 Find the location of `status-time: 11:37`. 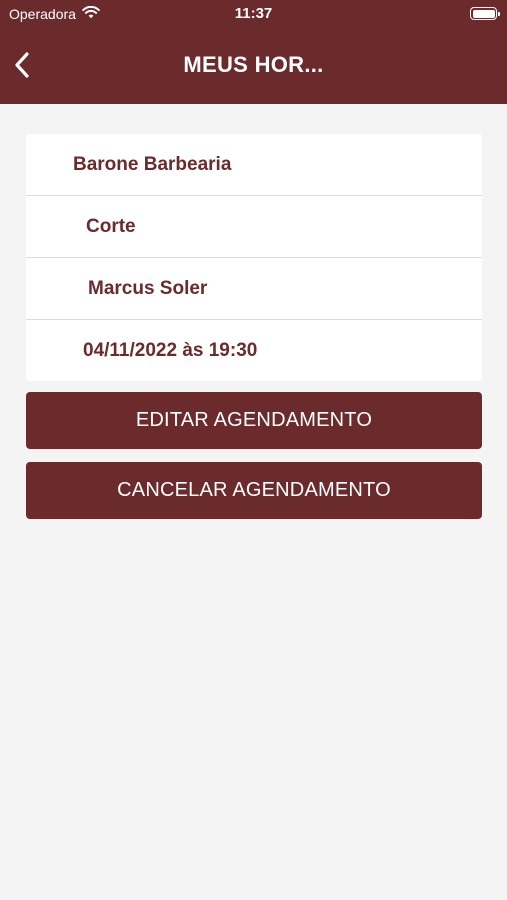

status-time: 11:37 is located at coordinates (253, 13).